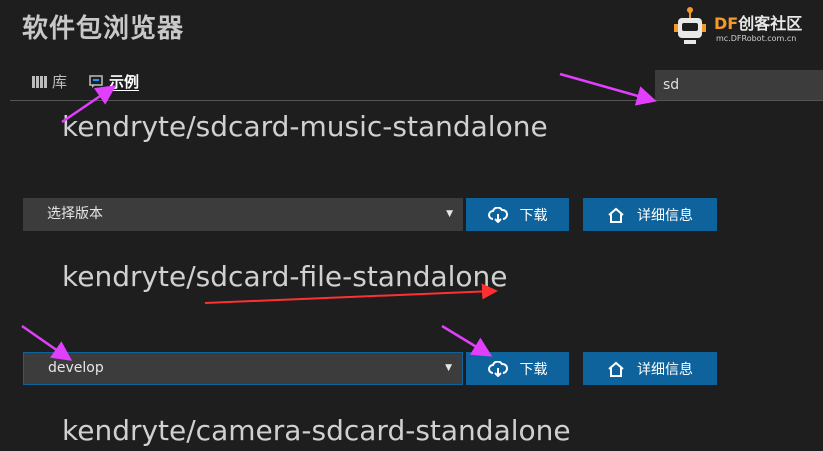  I want to click on library-icon, so click(39, 81).